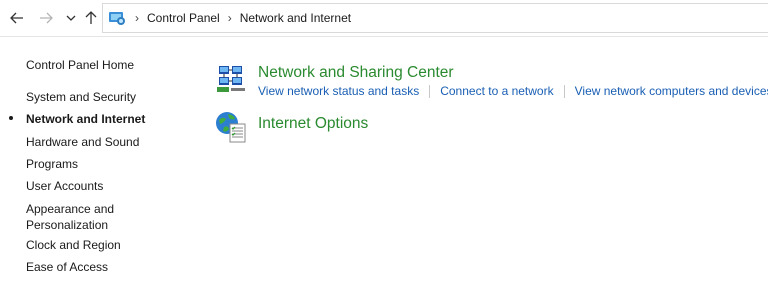  What do you see at coordinates (313, 124) in the screenshot?
I see `internet-options-link: Internet Options` at bounding box center [313, 124].